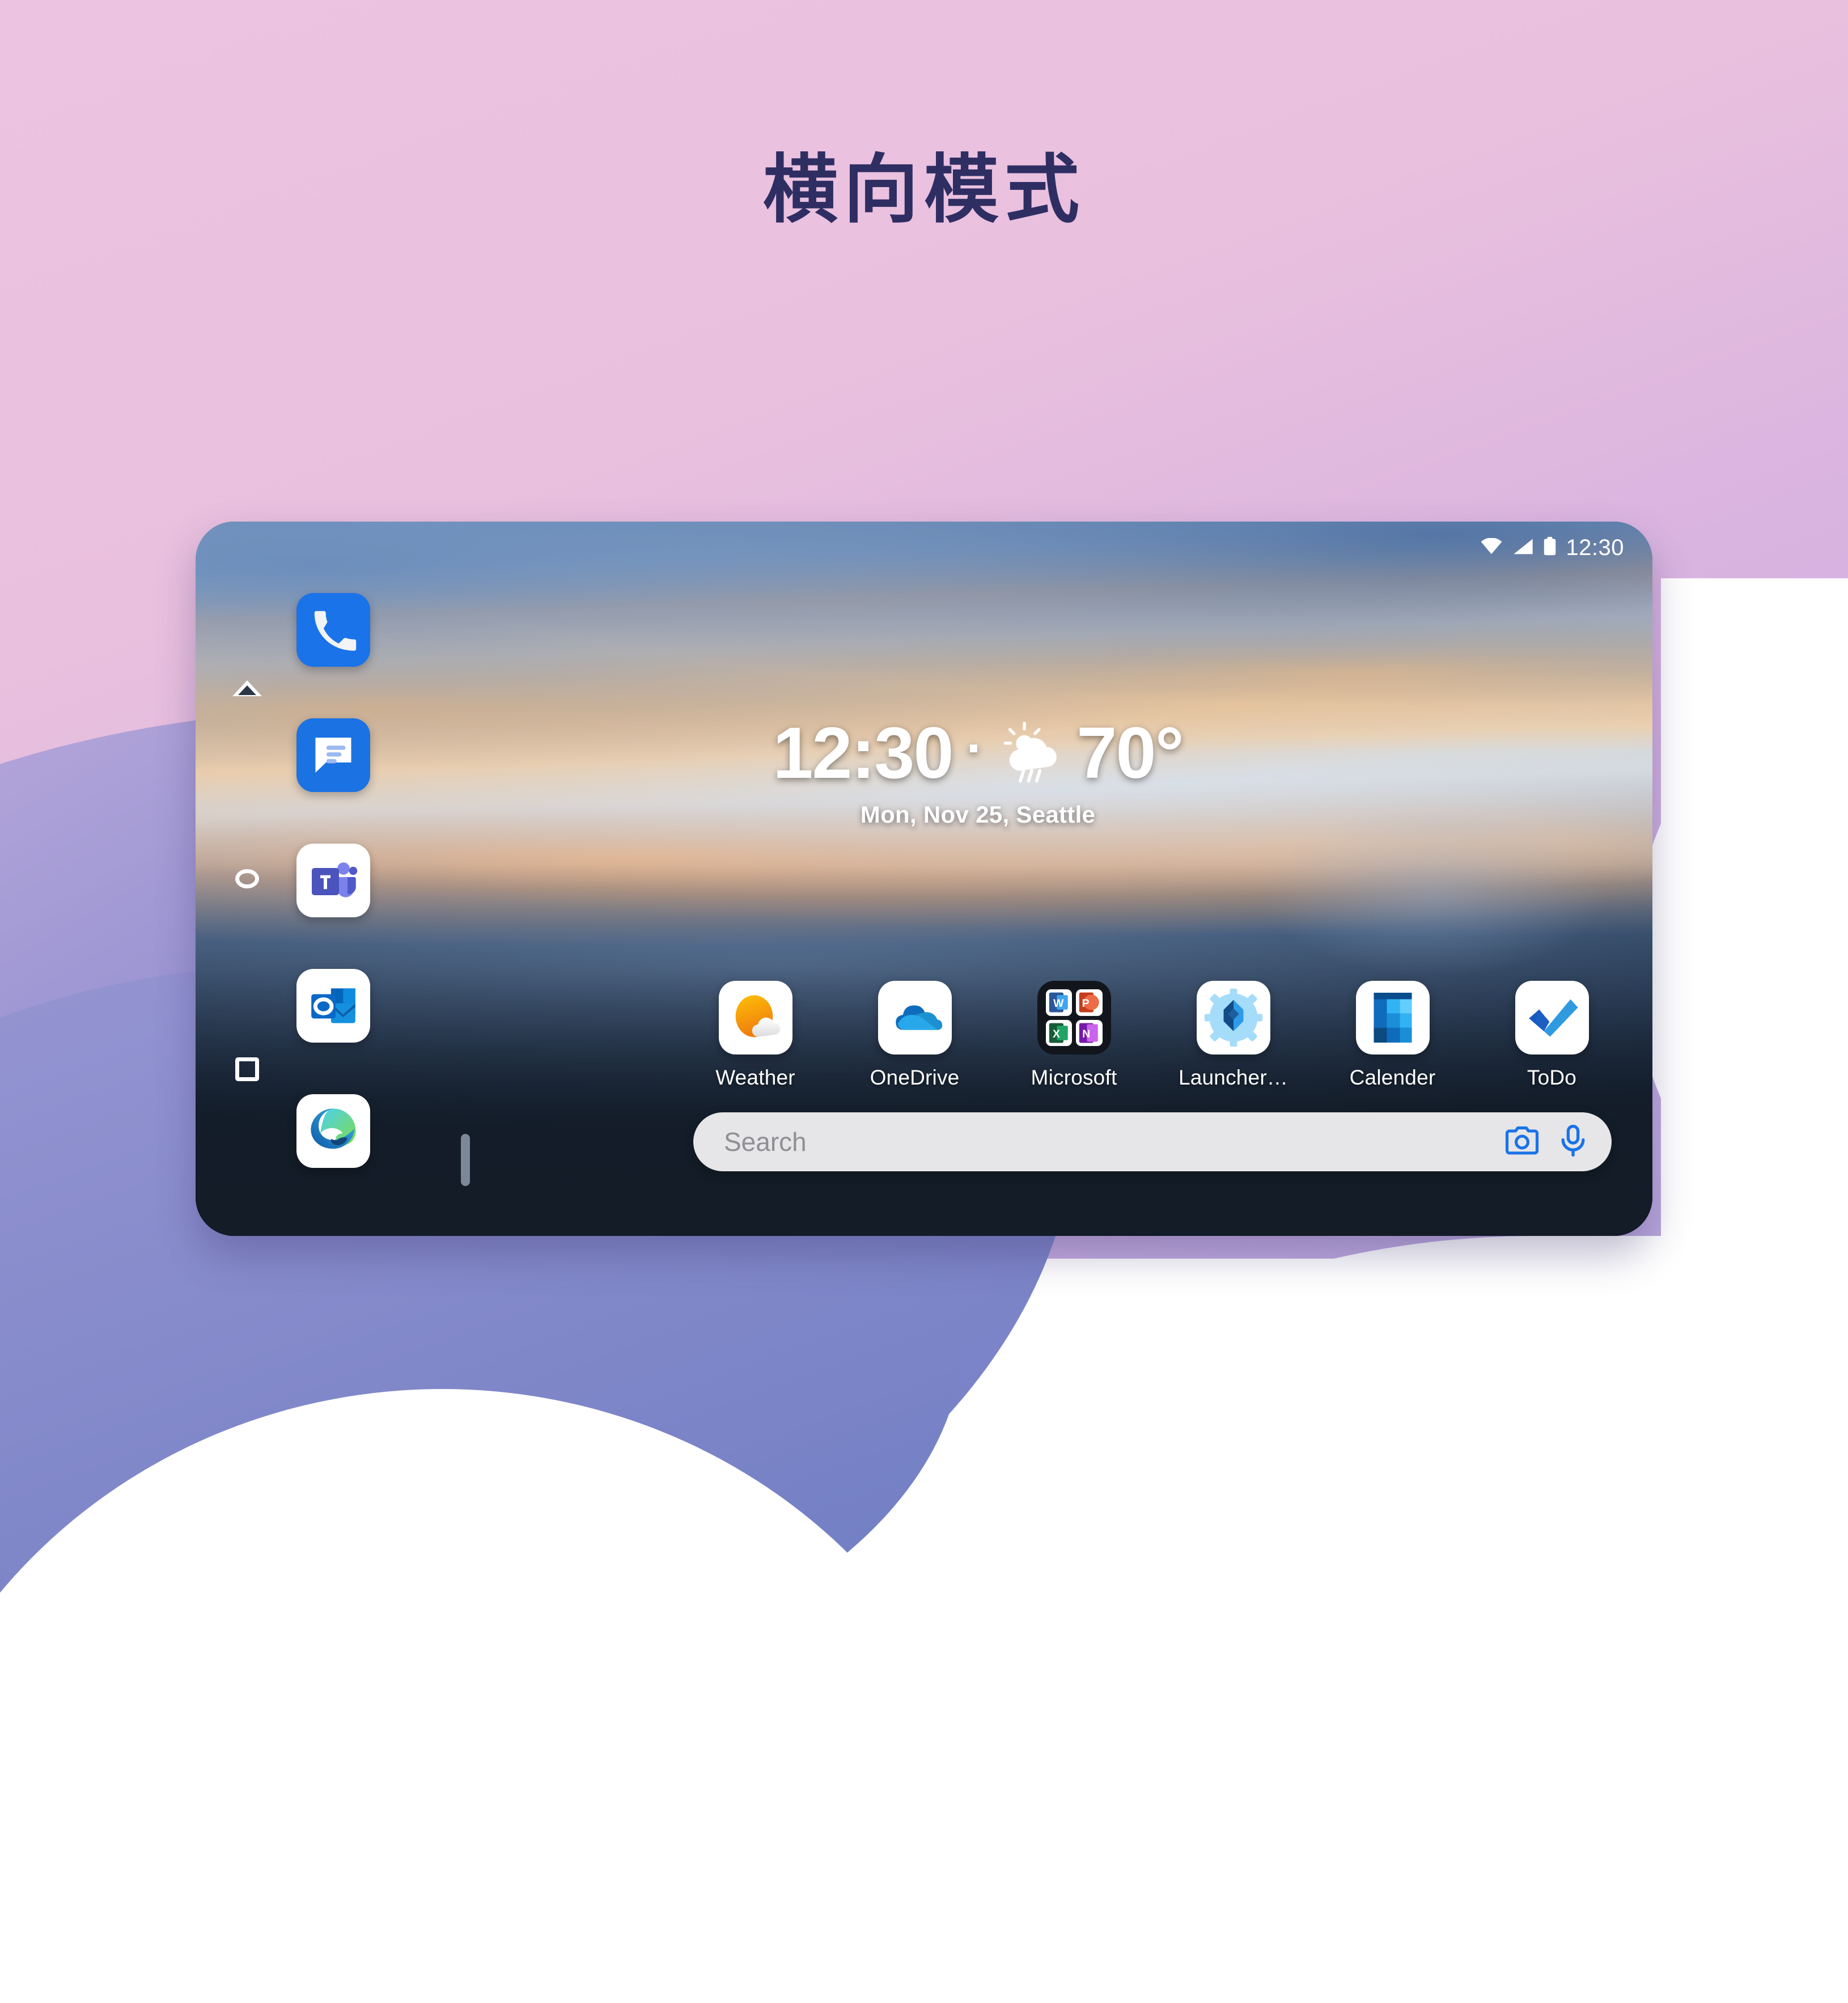  Describe the element at coordinates (1086, 1034) in the screenshot. I see `svg-text: N` at that location.